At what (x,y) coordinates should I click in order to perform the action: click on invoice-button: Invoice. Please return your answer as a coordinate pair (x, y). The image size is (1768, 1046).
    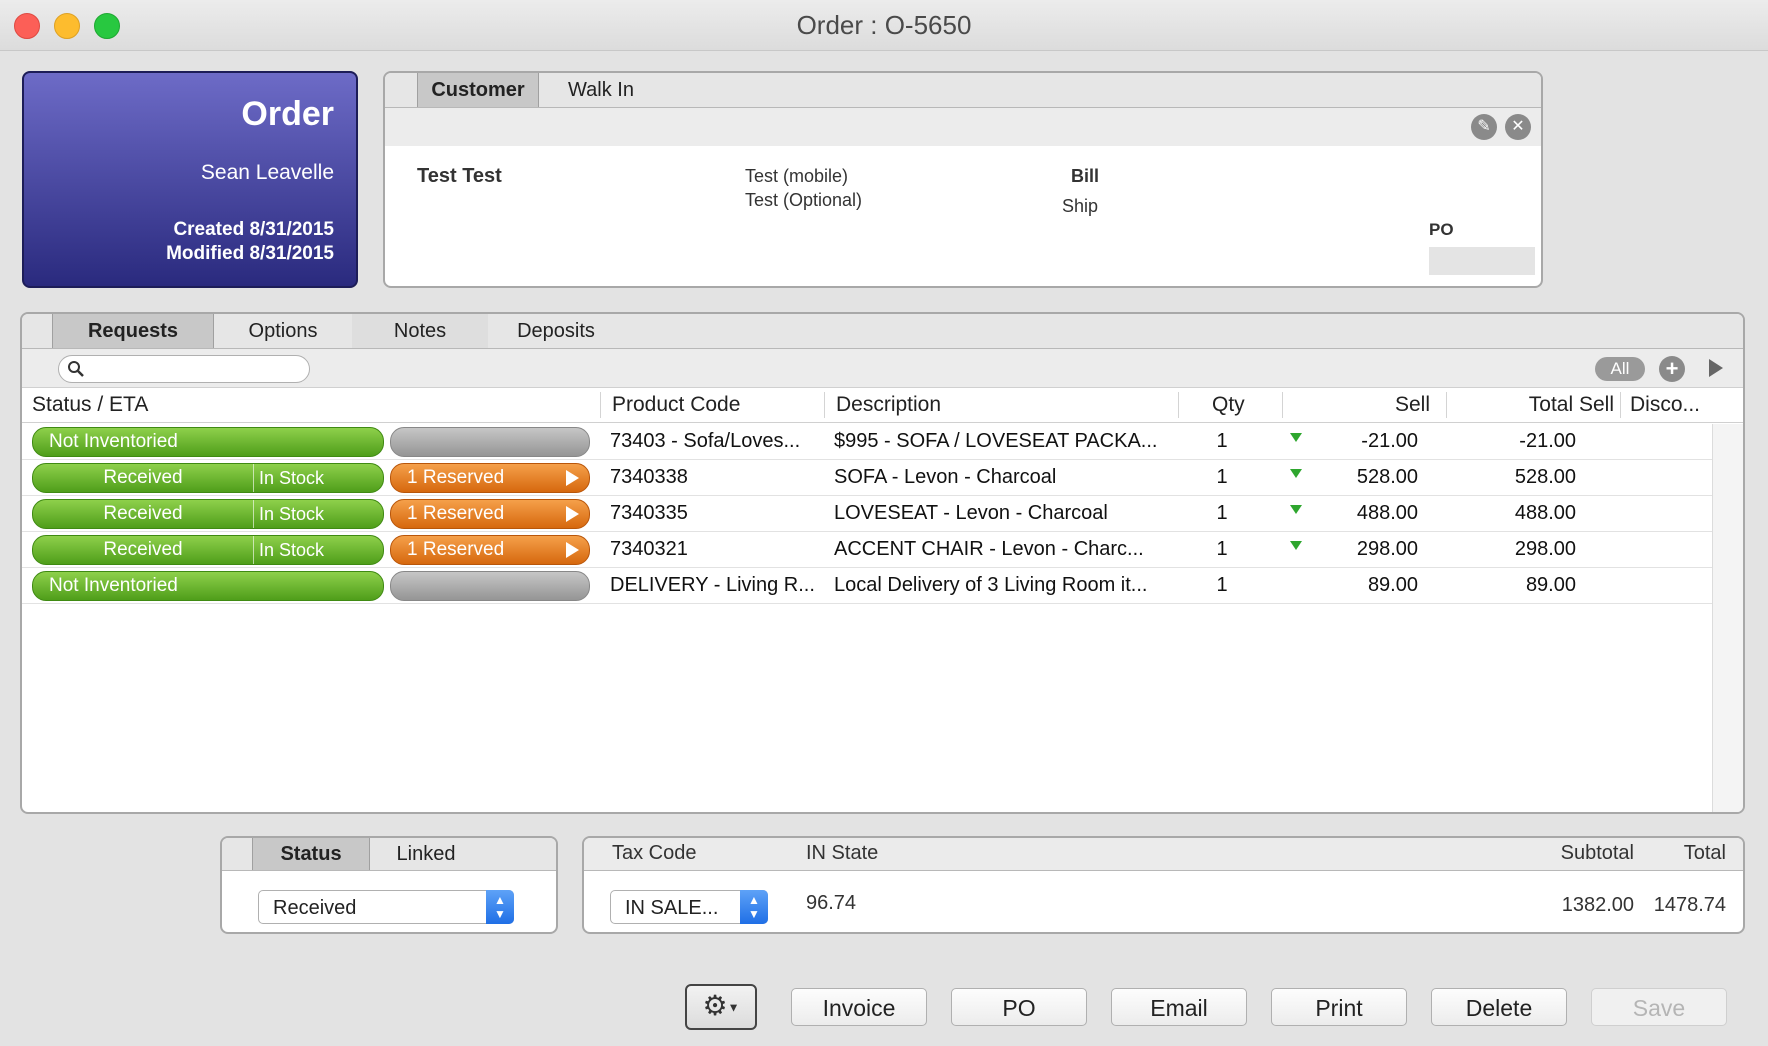
    Looking at the image, I should click on (859, 1007).